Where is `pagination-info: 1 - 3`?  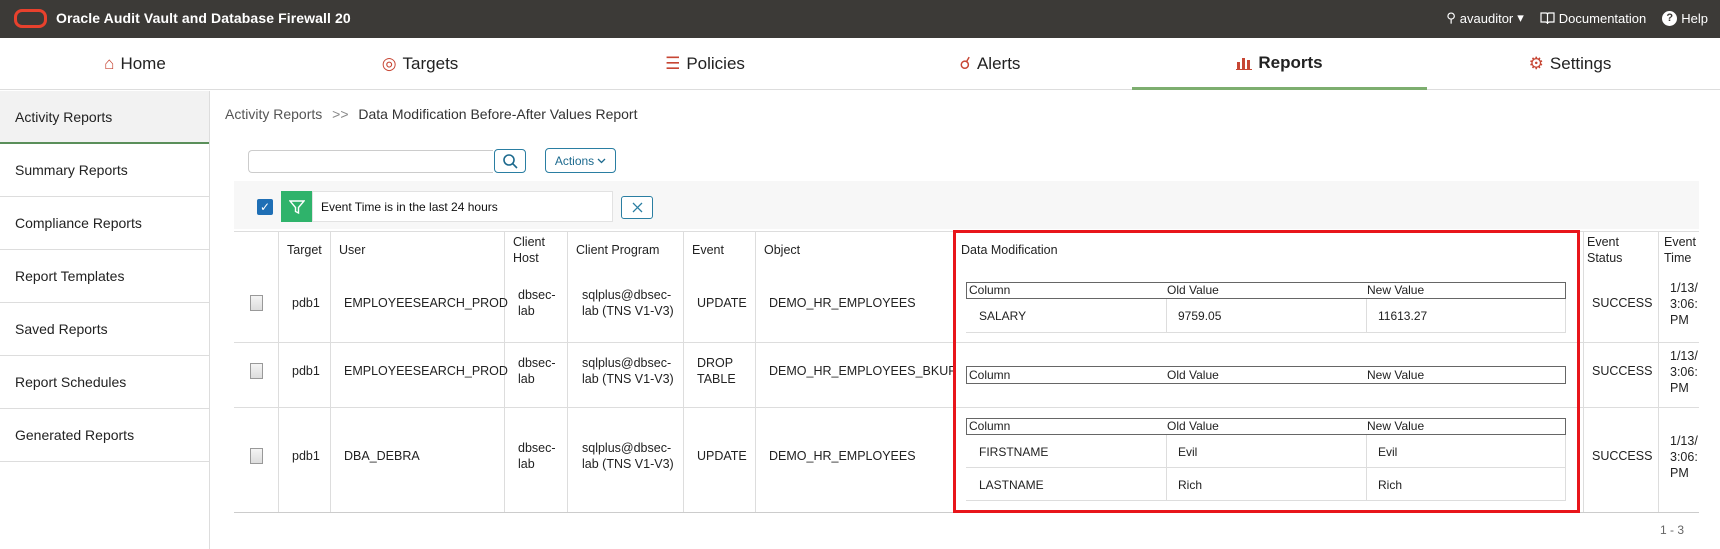 pagination-info: 1 - 3 is located at coordinates (1671, 530).